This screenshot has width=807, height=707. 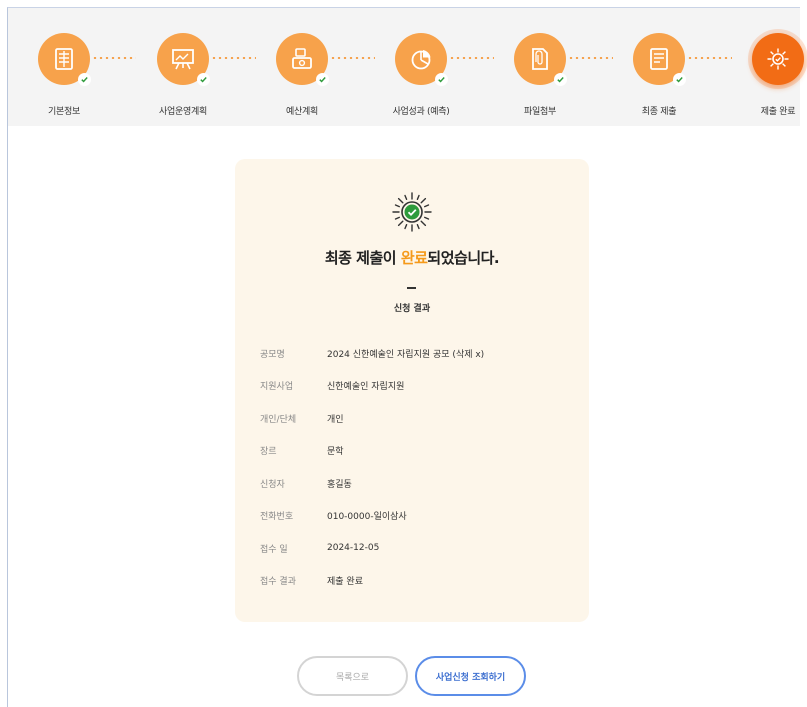 What do you see at coordinates (540, 112) in the screenshot?
I see `step-label: 파일첨부` at bounding box center [540, 112].